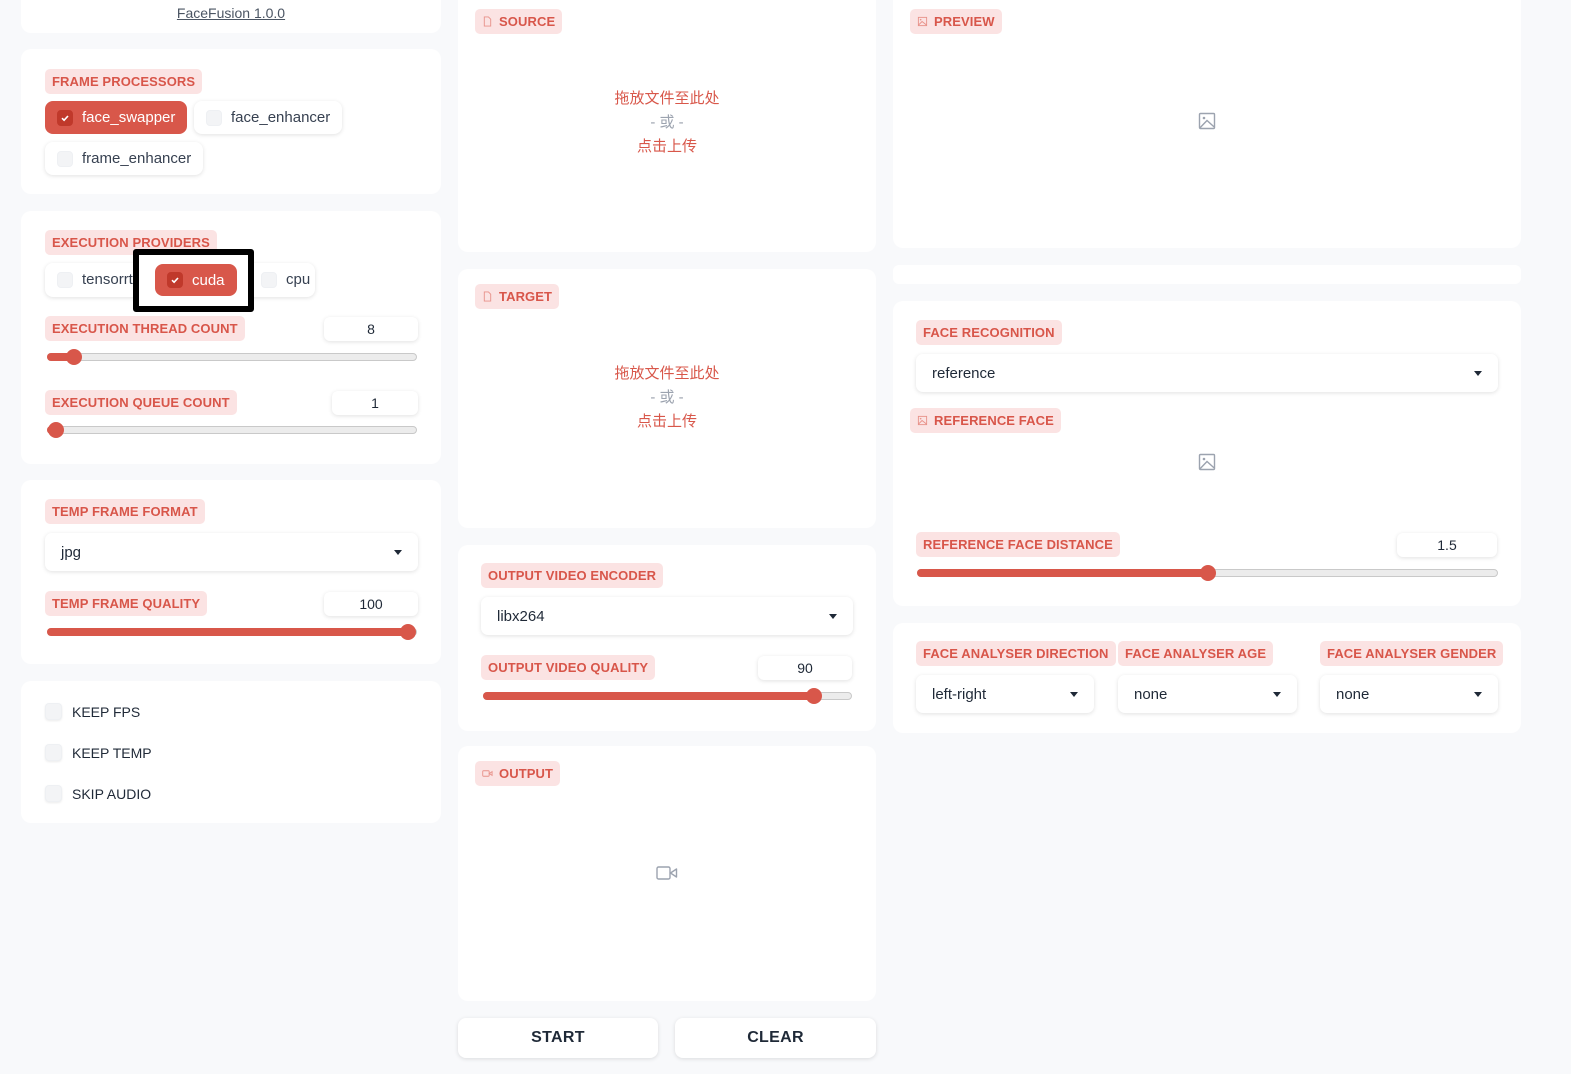 This screenshot has width=1571, height=1074. Describe the element at coordinates (98, 752) in the screenshot. I see `checkbox-keep-temp: KEEP TEMP` at that location.